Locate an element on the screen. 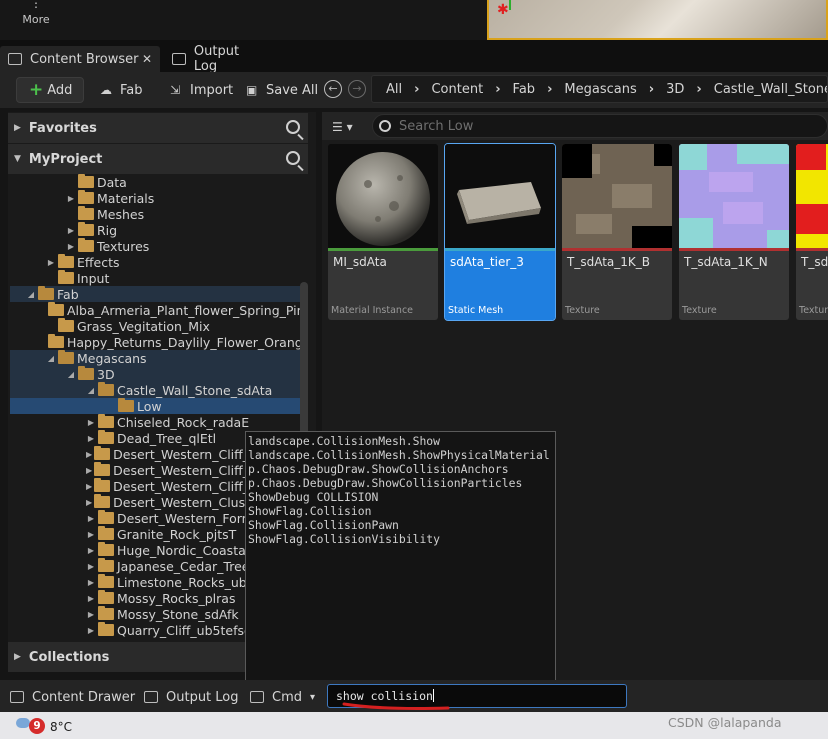 This screenshot has width=828, height=739. tree-item: ◢ Castle_Wall_Stone_sdAta is located at coordinates (155, 390).